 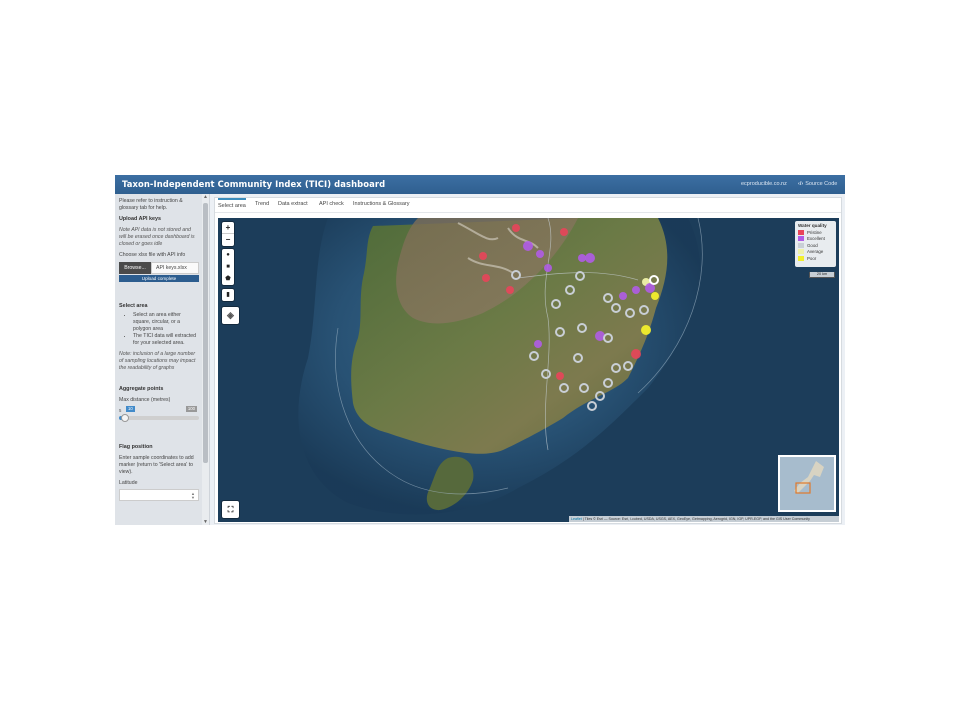 I want to click on delete-shapes-button: ▮, so click(x=228, y=295).